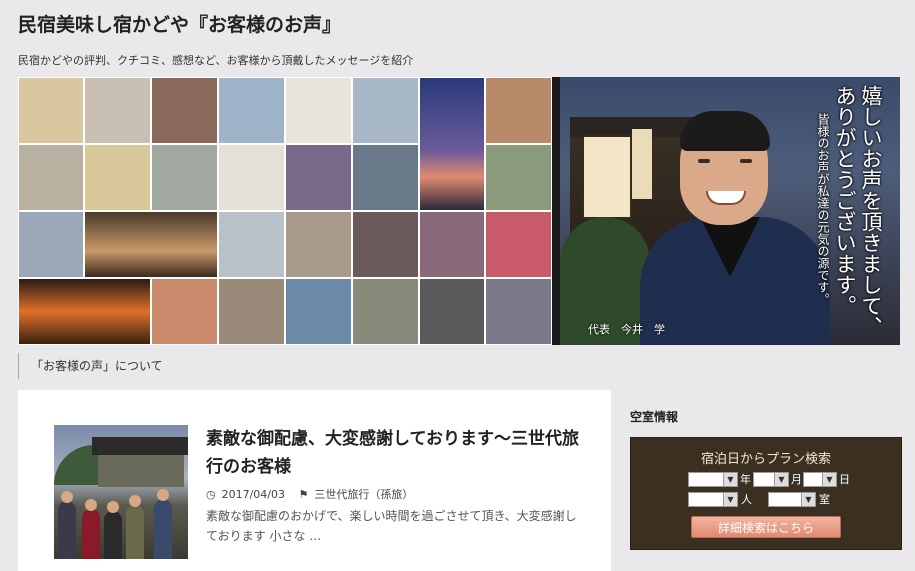 Image resolution: width=915 pixels, height=571 pixels. What do you see at coordinates (771, 479) in the screenshot?
I see `month-select: ▼` at bounding box center [771, 479].